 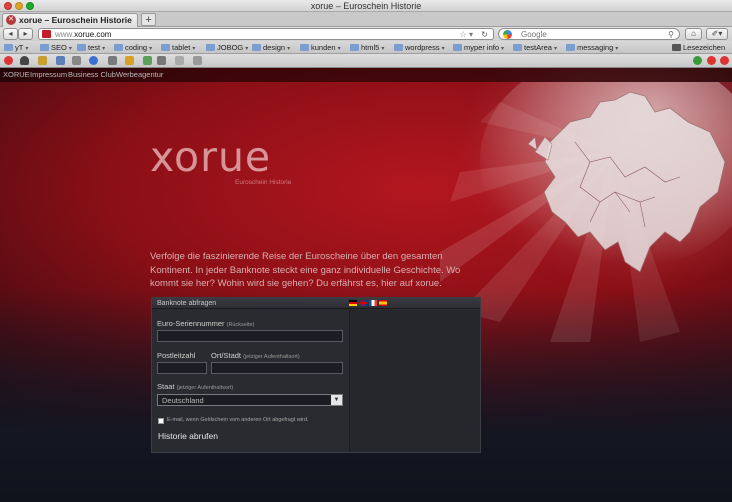 What do you see at coordinates (139, 75) in the screenshot?
I see `nav-link-werbeagentur: Werbeagentur` at bounding box center [139, 75].